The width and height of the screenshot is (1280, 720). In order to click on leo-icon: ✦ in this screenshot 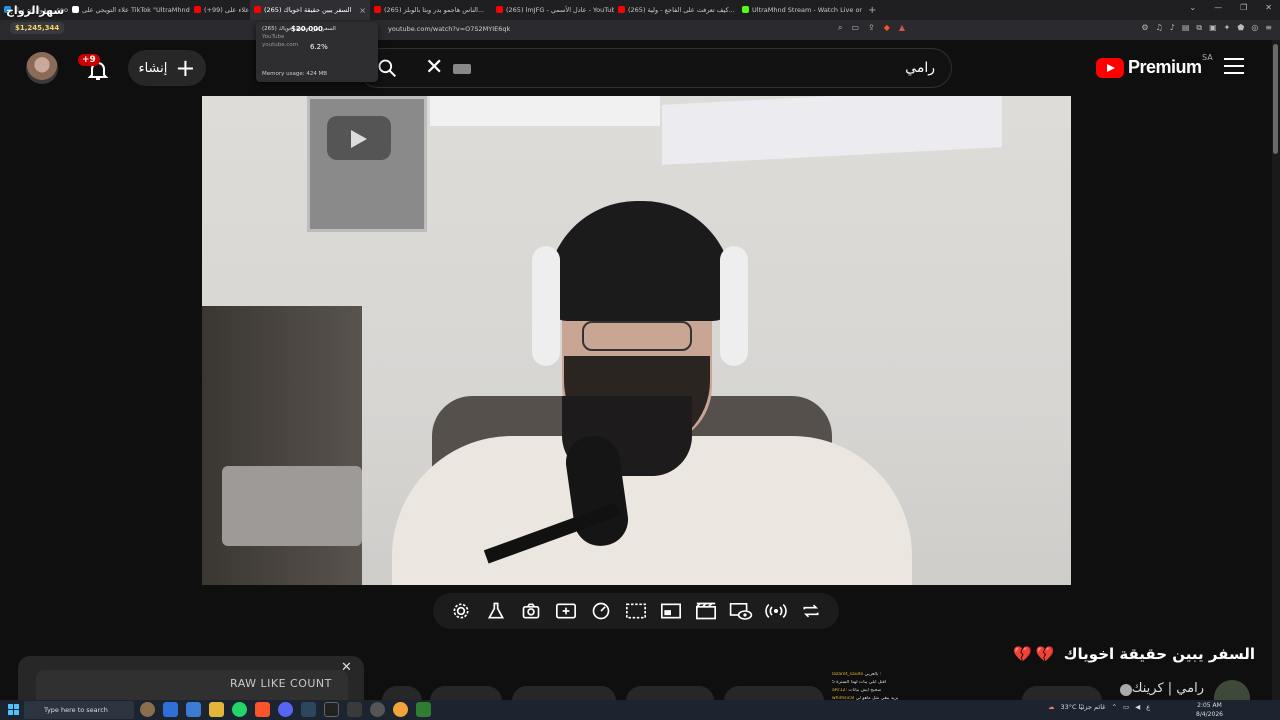, I will do `click(1227, 28)`.